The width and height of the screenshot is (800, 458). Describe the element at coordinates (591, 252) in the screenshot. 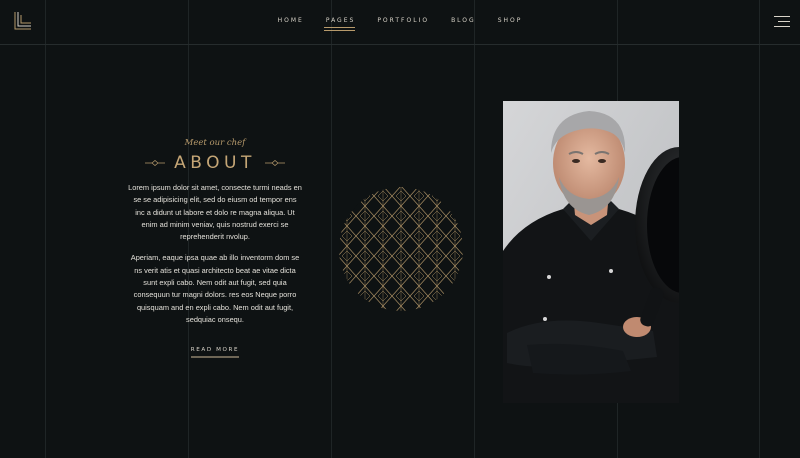

I see `chef-photo` at that location.